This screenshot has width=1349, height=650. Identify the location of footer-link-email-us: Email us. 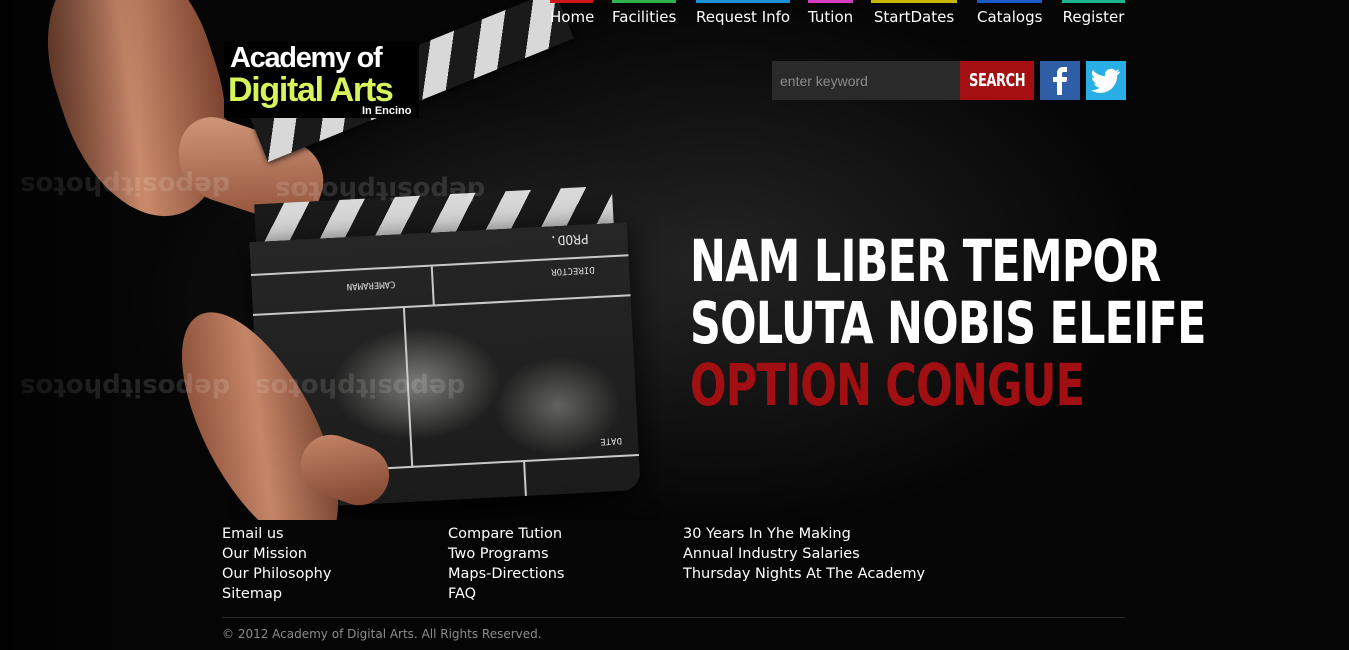
(253, 534).